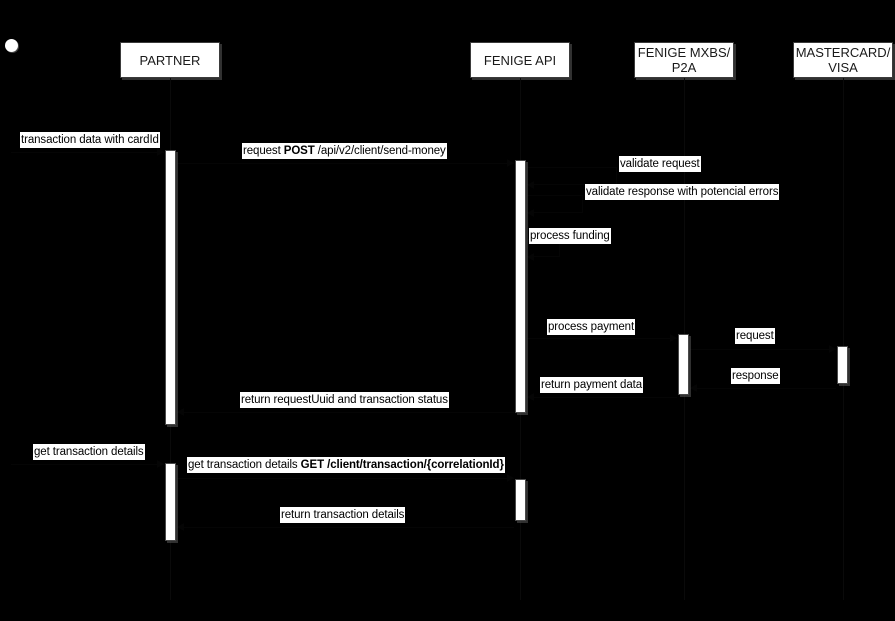 The height and width of the screenshot is (621, 895). I want to click on message-label-m5: process funding, so click(570, 236).